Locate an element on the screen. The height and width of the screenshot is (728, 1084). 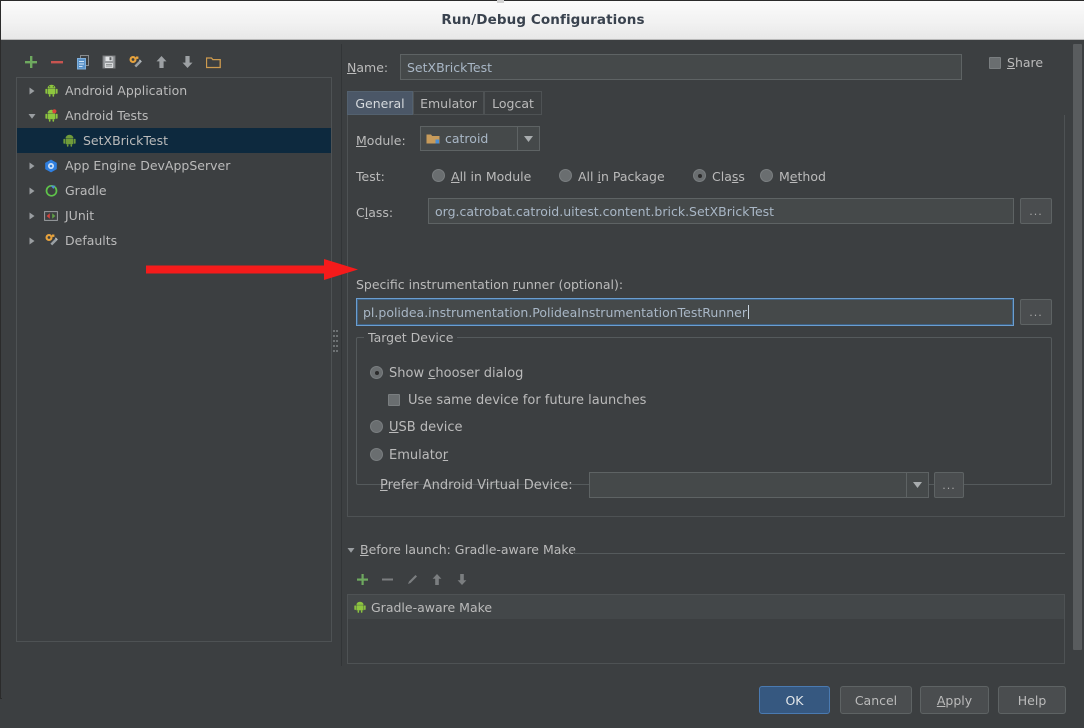
share-checkbox-group: Share is located at coordinates (1016, 62).